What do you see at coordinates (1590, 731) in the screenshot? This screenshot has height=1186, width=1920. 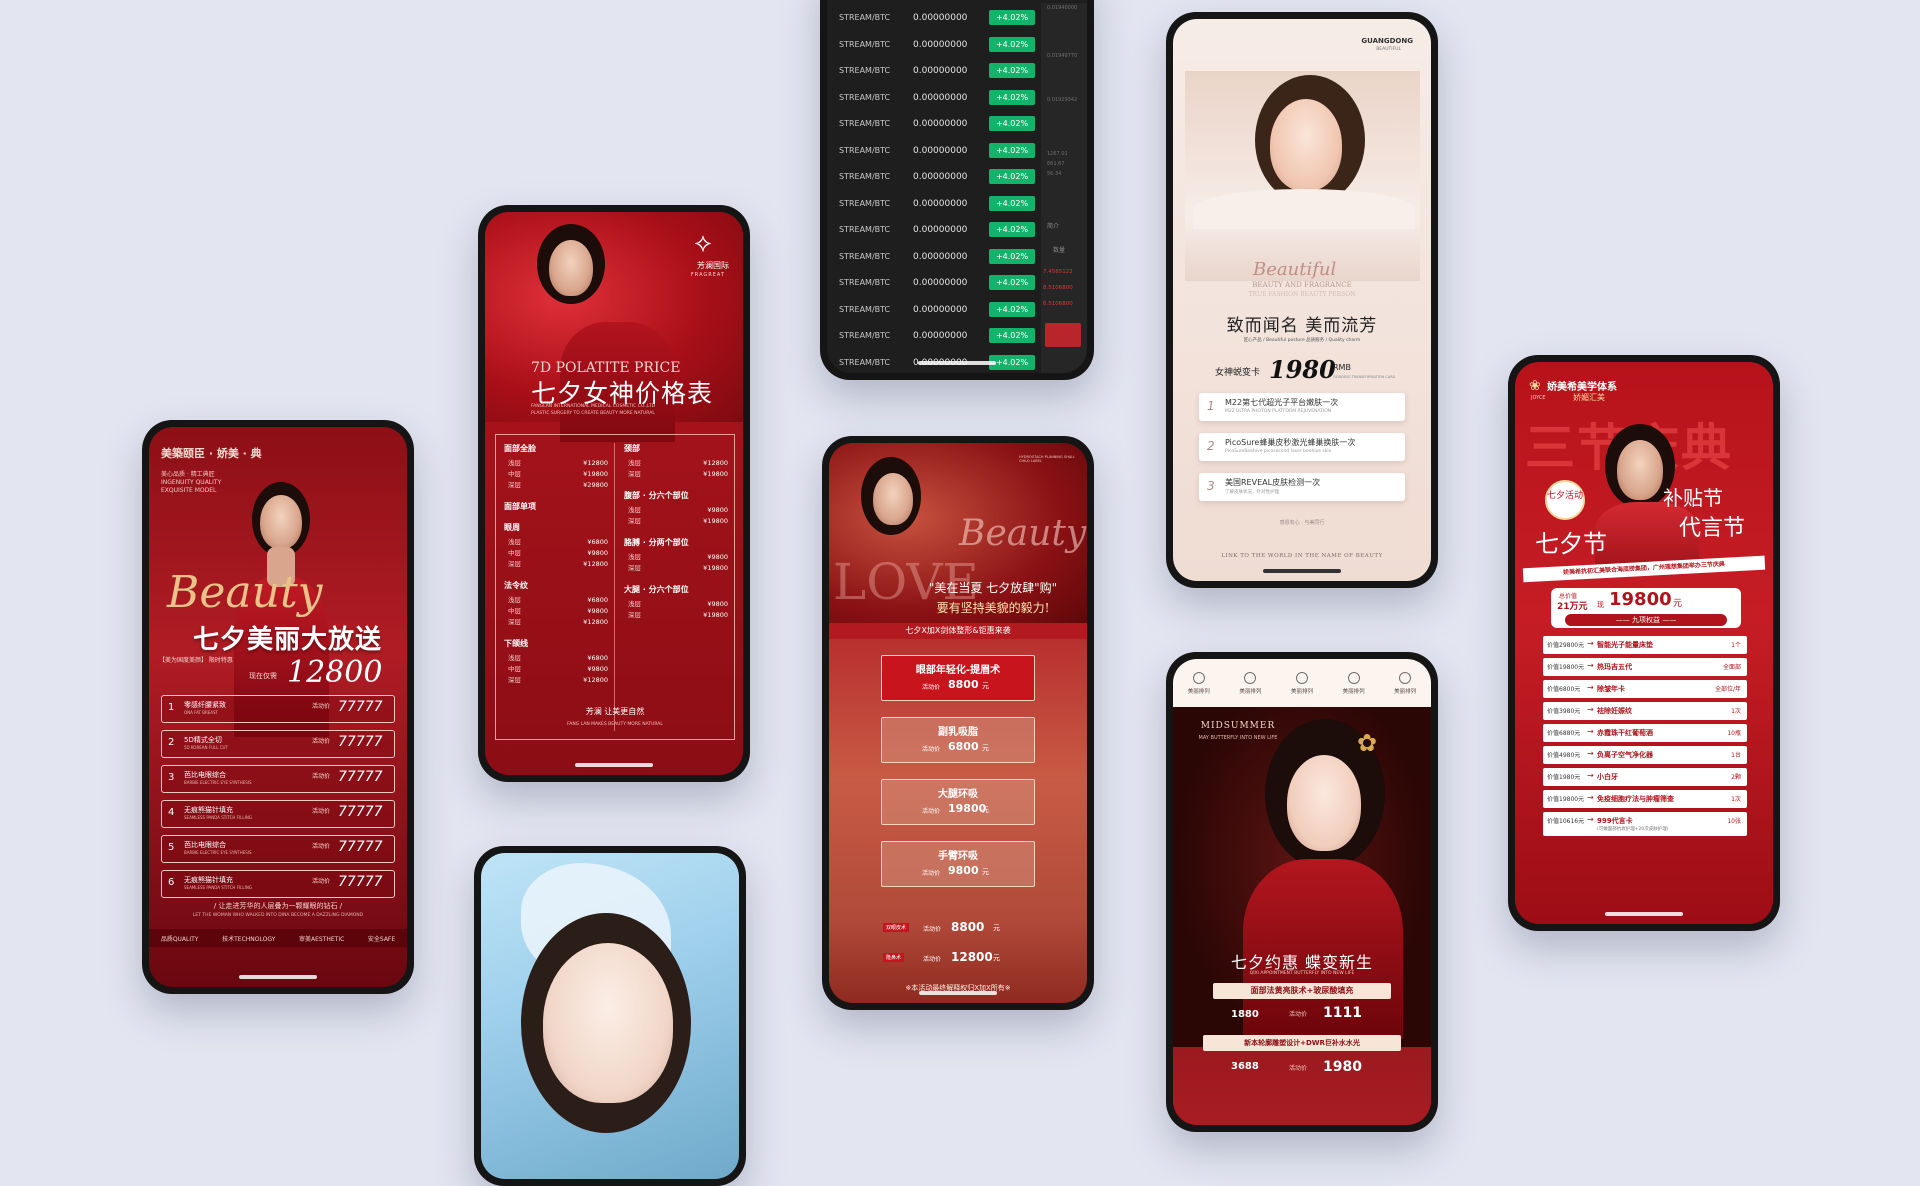 I see `arrow-icon: →` at bounding box center [1590, 731].